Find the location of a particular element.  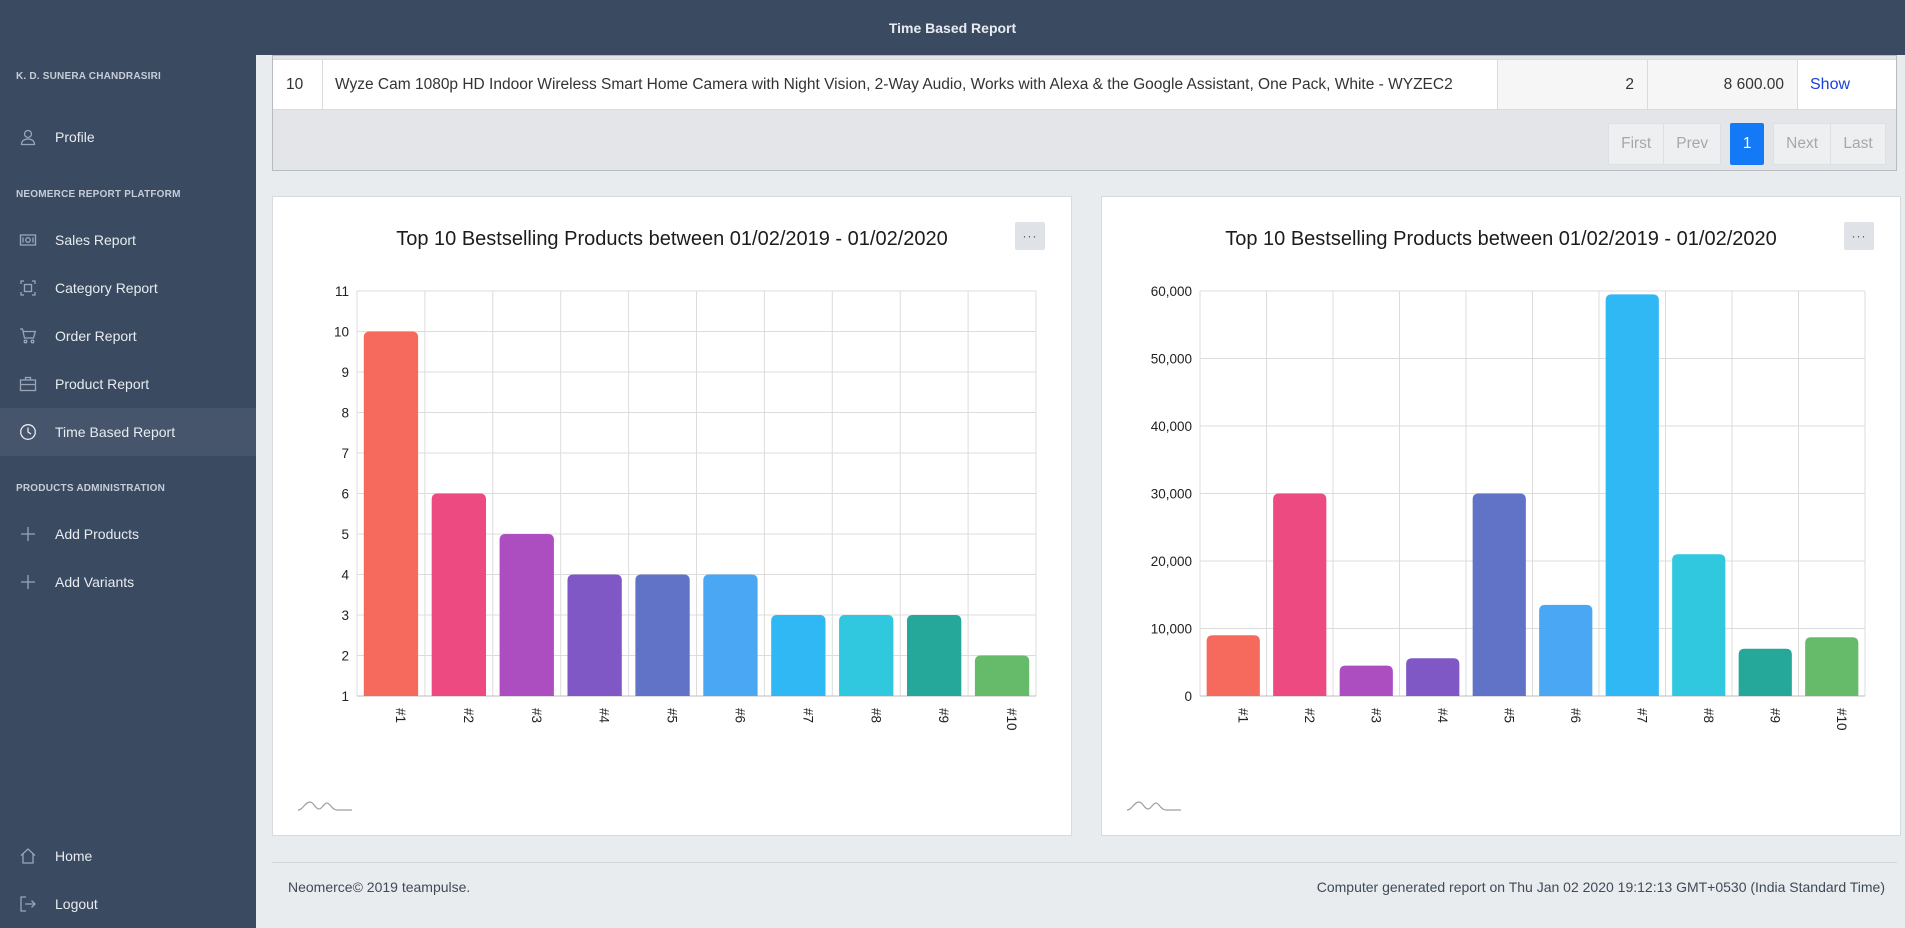

top-bar: Time Based Report is located at coordinates (952, 27).